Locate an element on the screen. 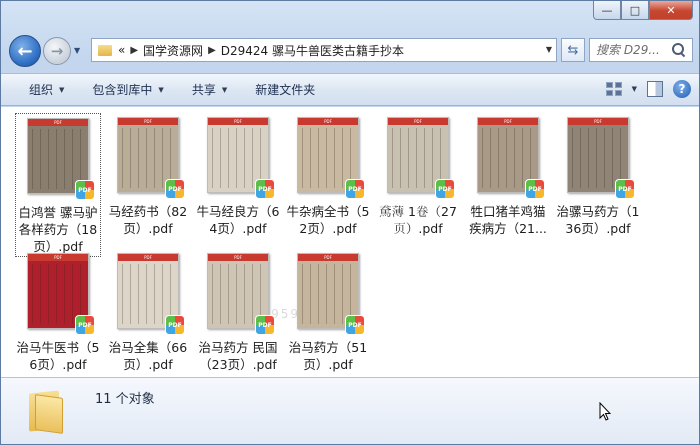  share-button: 共享 ▼ is located at coordinates (209, 89).